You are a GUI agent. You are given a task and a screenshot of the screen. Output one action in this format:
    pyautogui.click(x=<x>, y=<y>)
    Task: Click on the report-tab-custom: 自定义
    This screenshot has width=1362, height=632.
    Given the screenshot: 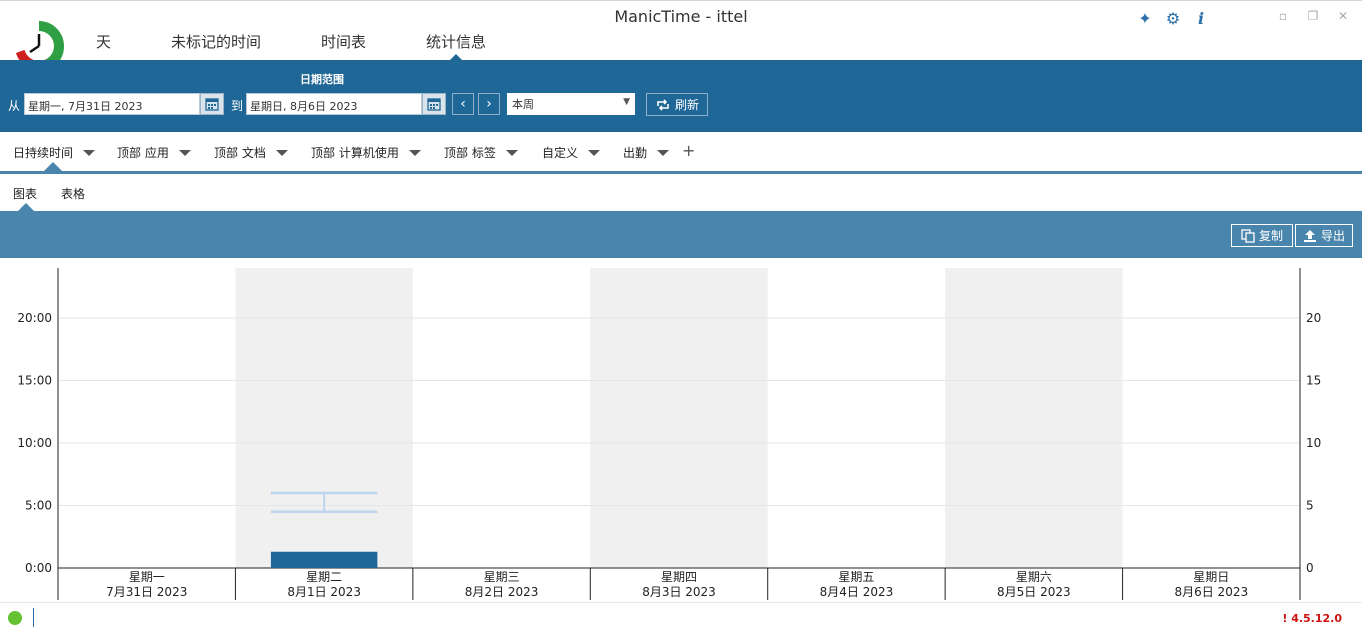 What is the action you would take?
    pyautogui.click(x=571, y=152)
    